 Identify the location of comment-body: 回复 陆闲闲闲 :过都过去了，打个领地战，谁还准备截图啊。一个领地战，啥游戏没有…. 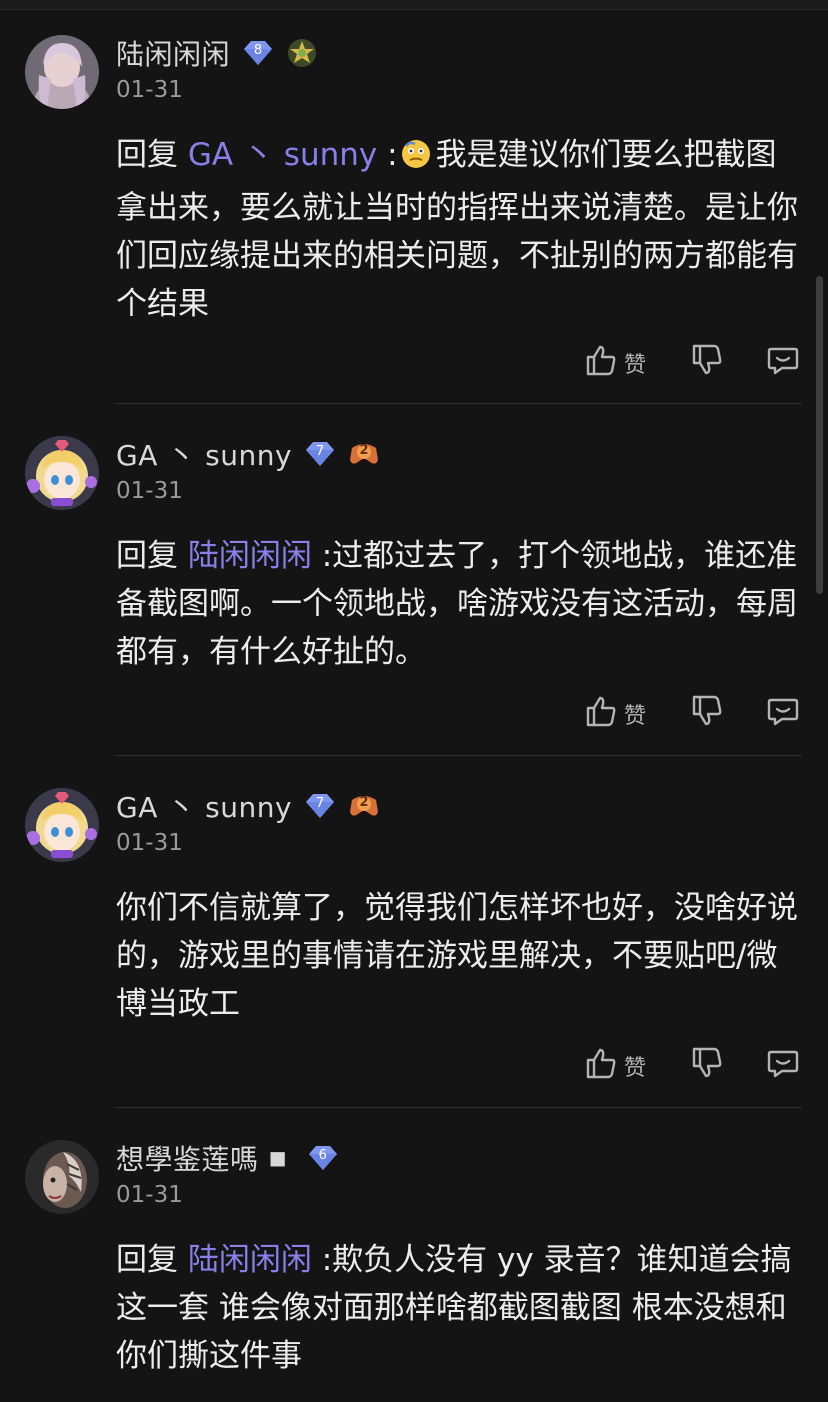
(461, 604).